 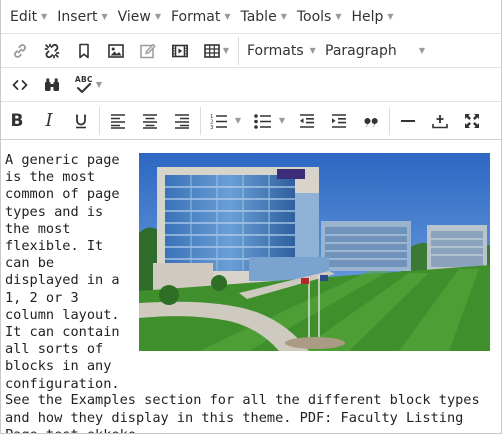 I want to click on anchor-button, so click(x=84, y=51).